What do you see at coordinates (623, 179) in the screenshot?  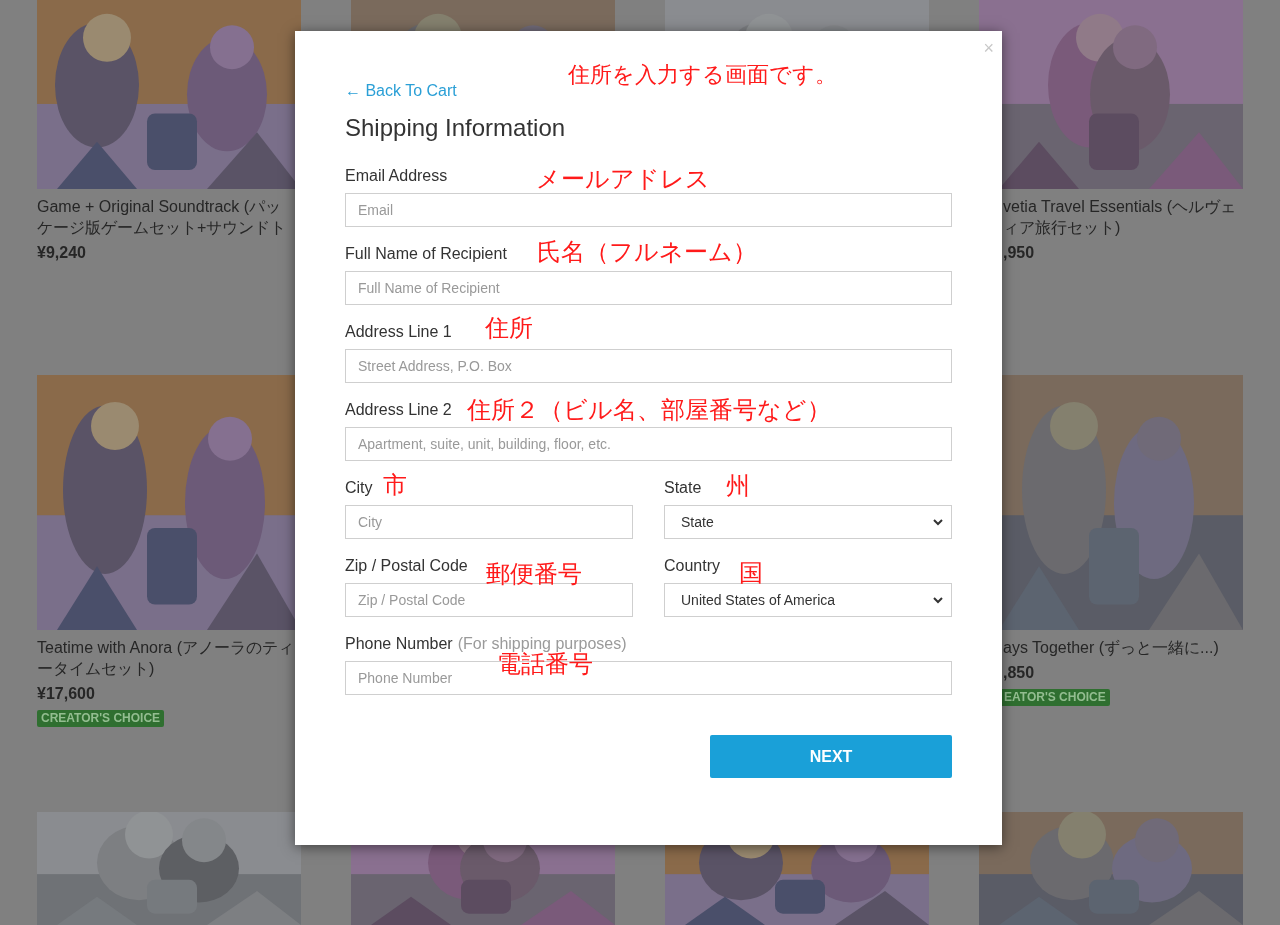 I see `annotation-text: メールアドレス` at bounding box center [623, 179].